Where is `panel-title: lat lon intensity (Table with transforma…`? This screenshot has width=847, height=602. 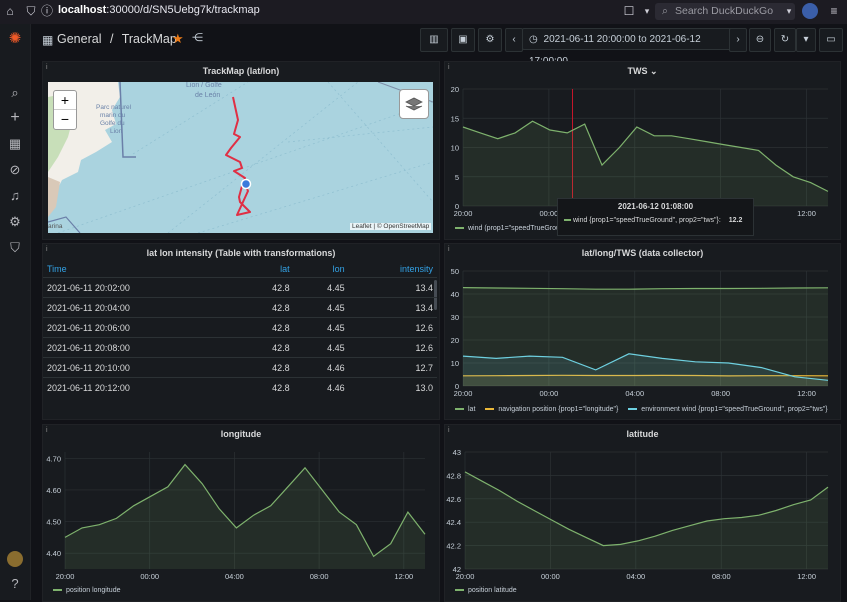 panel-title: lat lon intensity (Table with transforma… is located at coordinates (241, 253).